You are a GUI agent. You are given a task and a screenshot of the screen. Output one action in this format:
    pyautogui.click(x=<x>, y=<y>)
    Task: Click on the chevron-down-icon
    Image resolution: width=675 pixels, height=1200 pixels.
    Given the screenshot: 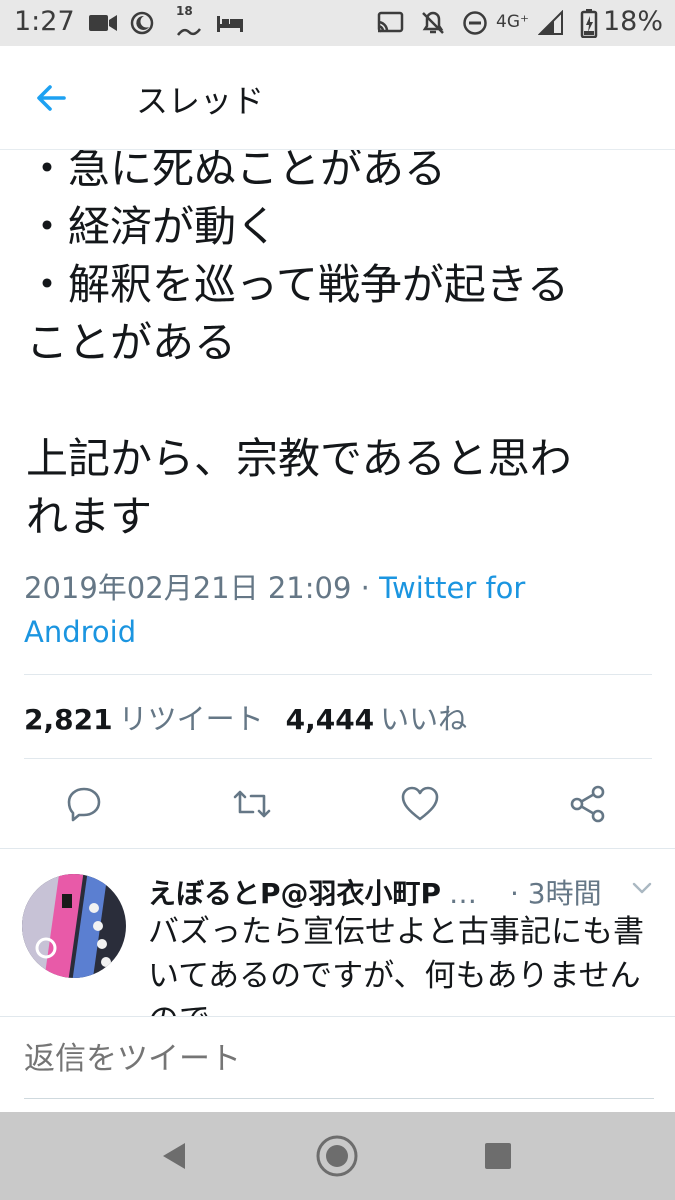 What is the action you would take?
    pyautogui.click(x=642, y=888)
    